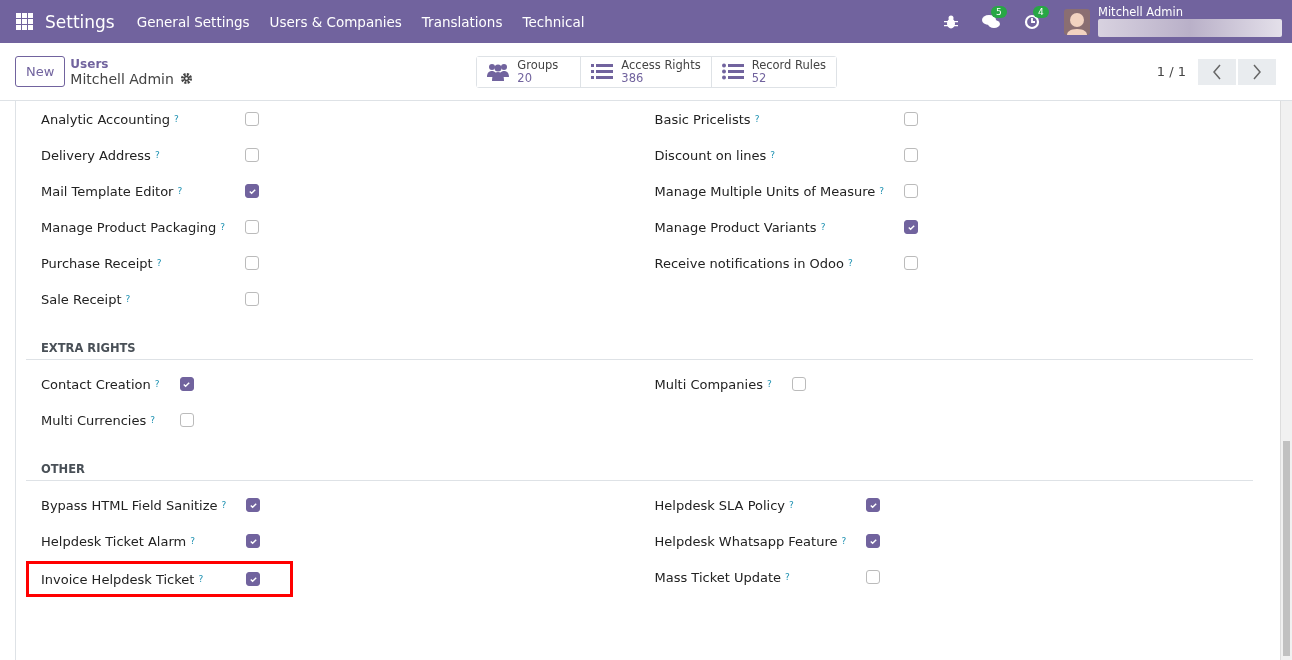 The width and height of the screenshot is (1292, 660). What do you see at coordinates (98, 420) in the screenshot?
I see `field-label: Multi Currencies $^{?}$` at bounding box center [98, 420].